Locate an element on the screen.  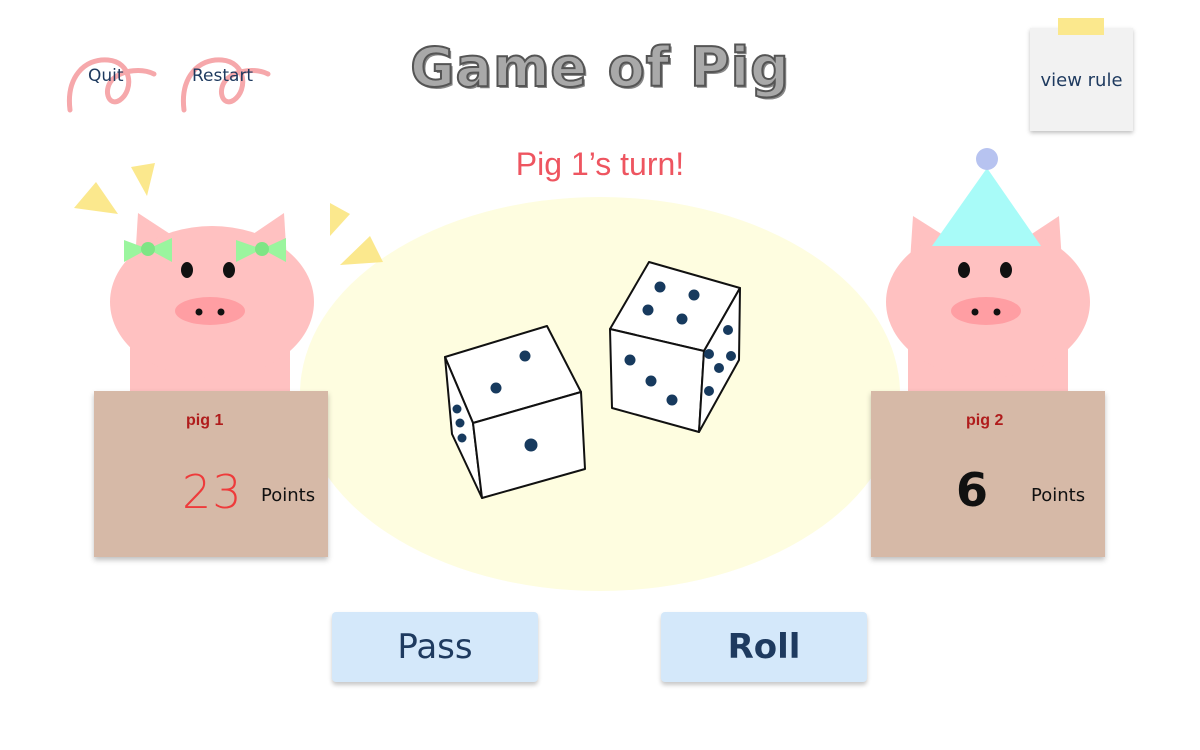
pig-2-scoreboard: pig 2 6 Points is located at coordinates (988, 474).